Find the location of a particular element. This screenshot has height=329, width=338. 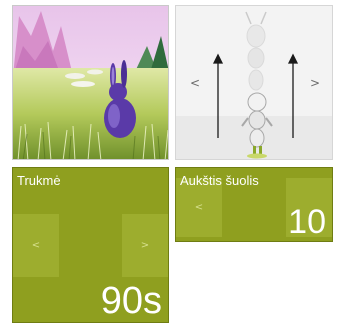

duration-next-button: > is located at coordinates (145, 245).